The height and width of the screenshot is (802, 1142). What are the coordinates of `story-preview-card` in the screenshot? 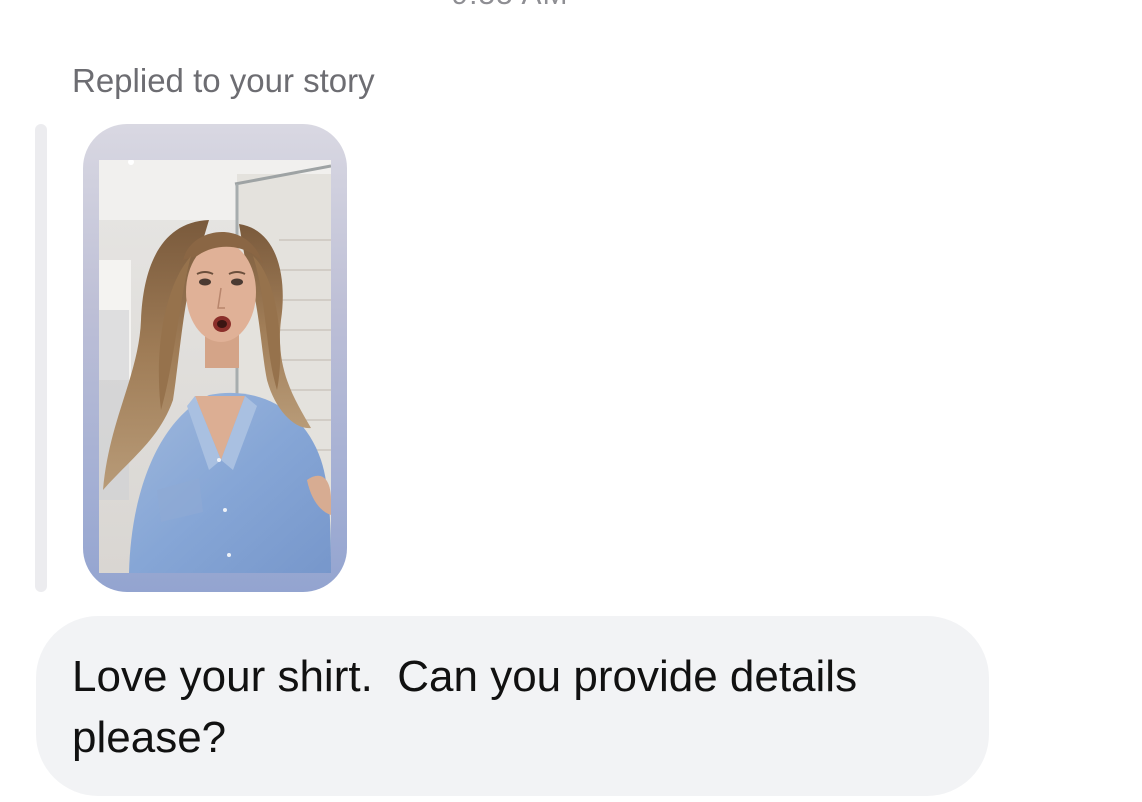 It's located at (215, 358).